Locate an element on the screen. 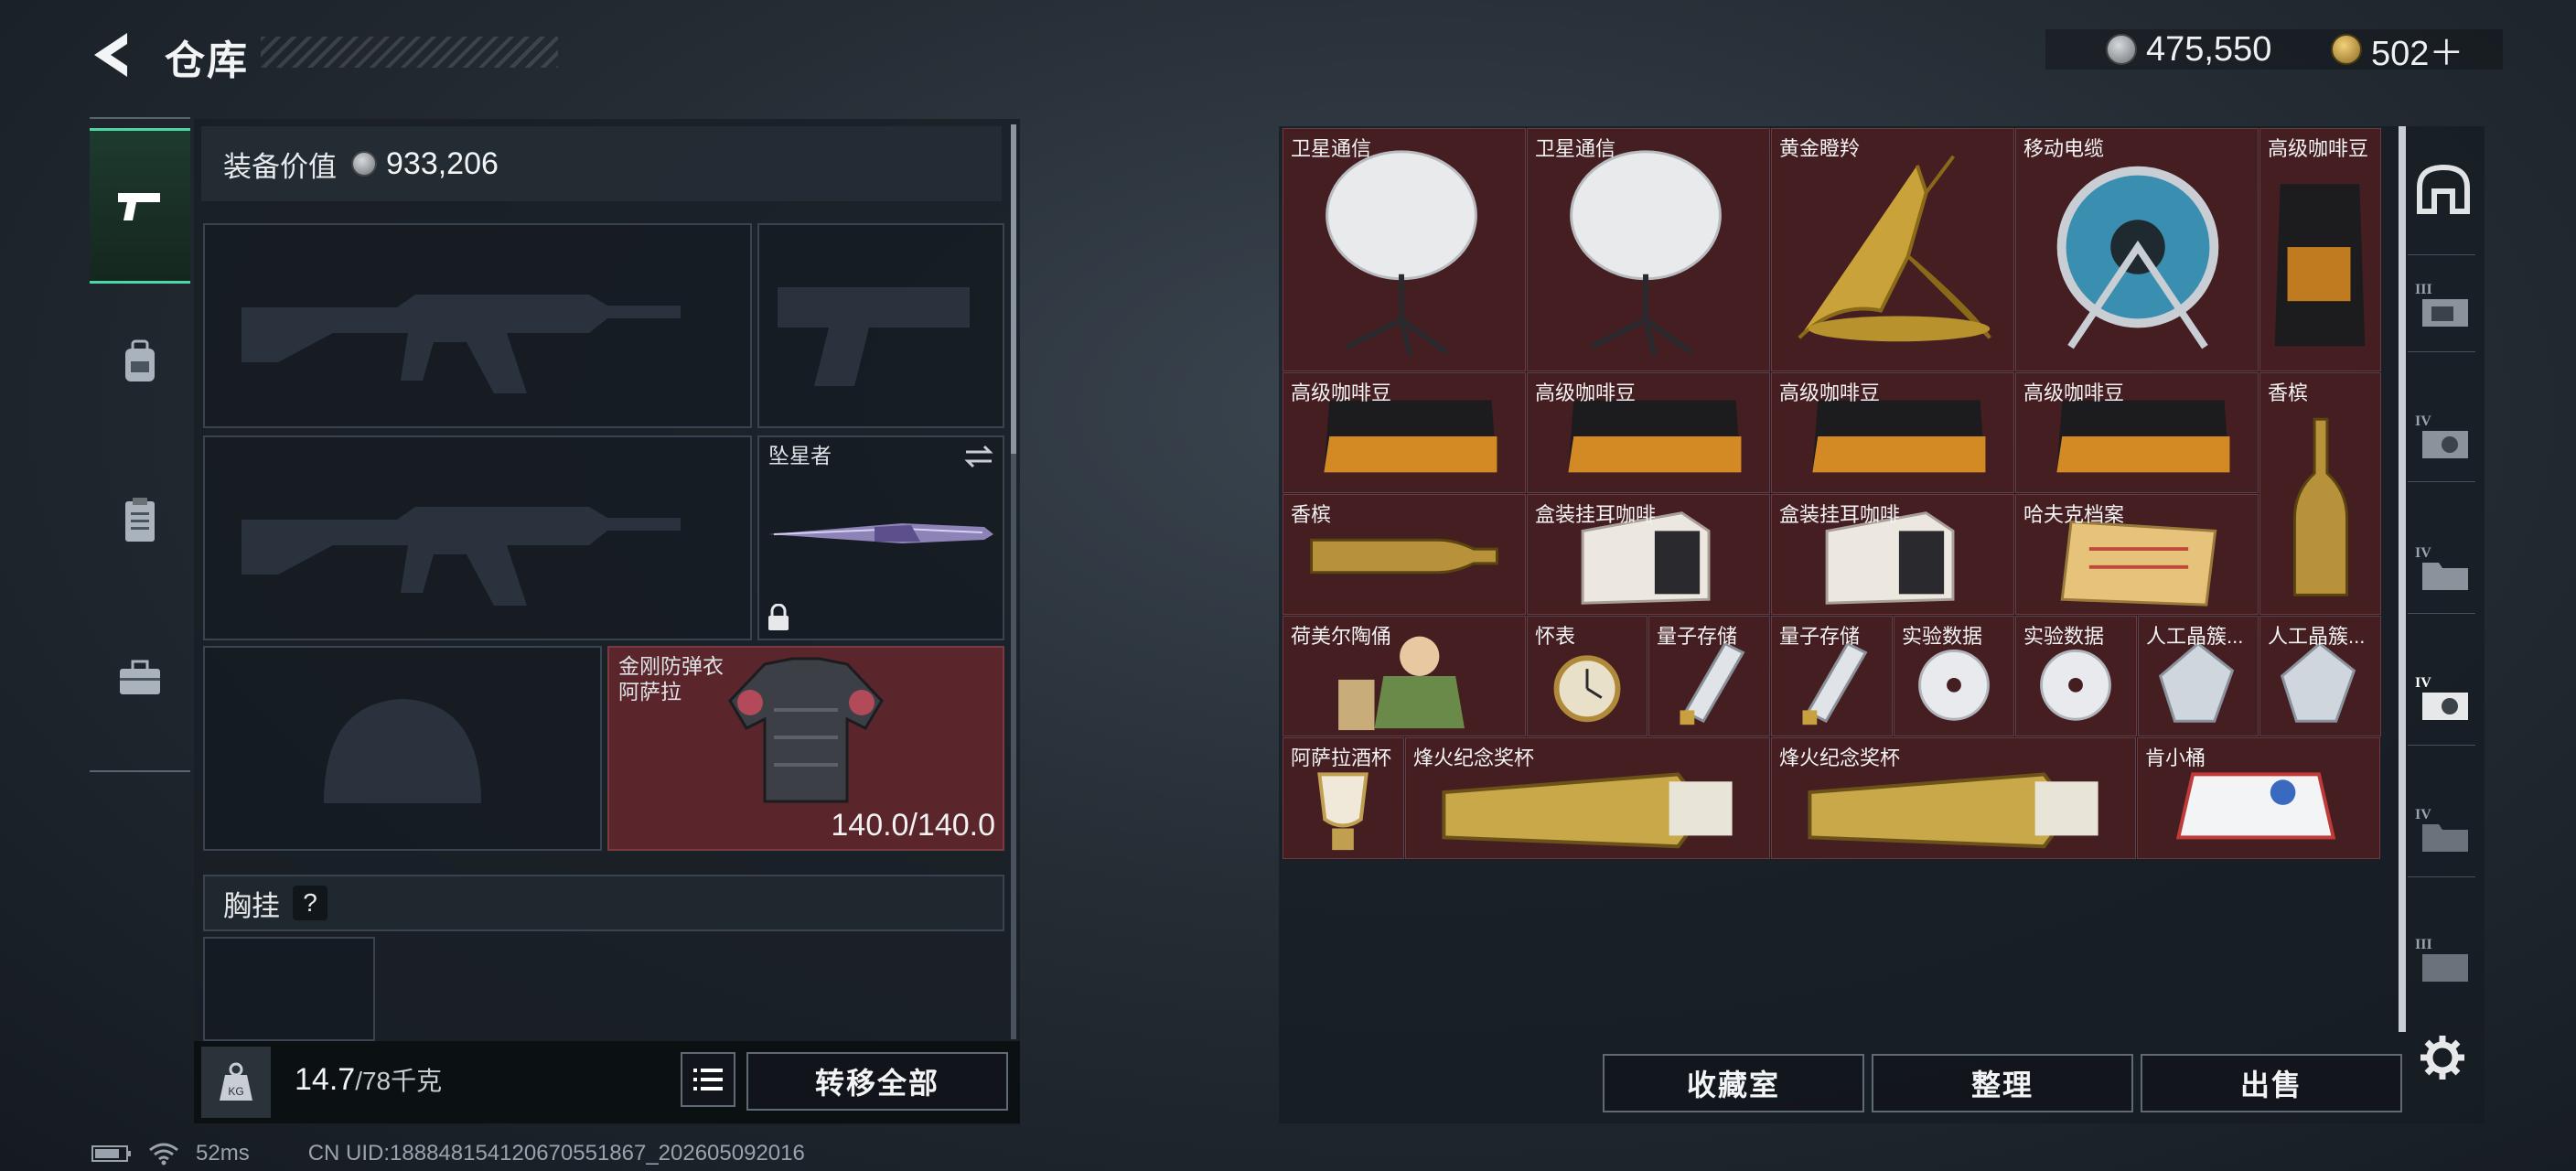  item-name: 卫星通信 is located at coordinates (1331, 148).